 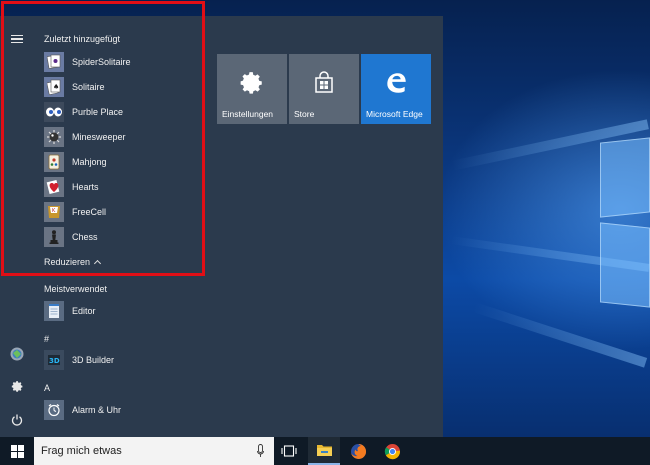 I want to click on taskbar, so click(x=325, y=451).